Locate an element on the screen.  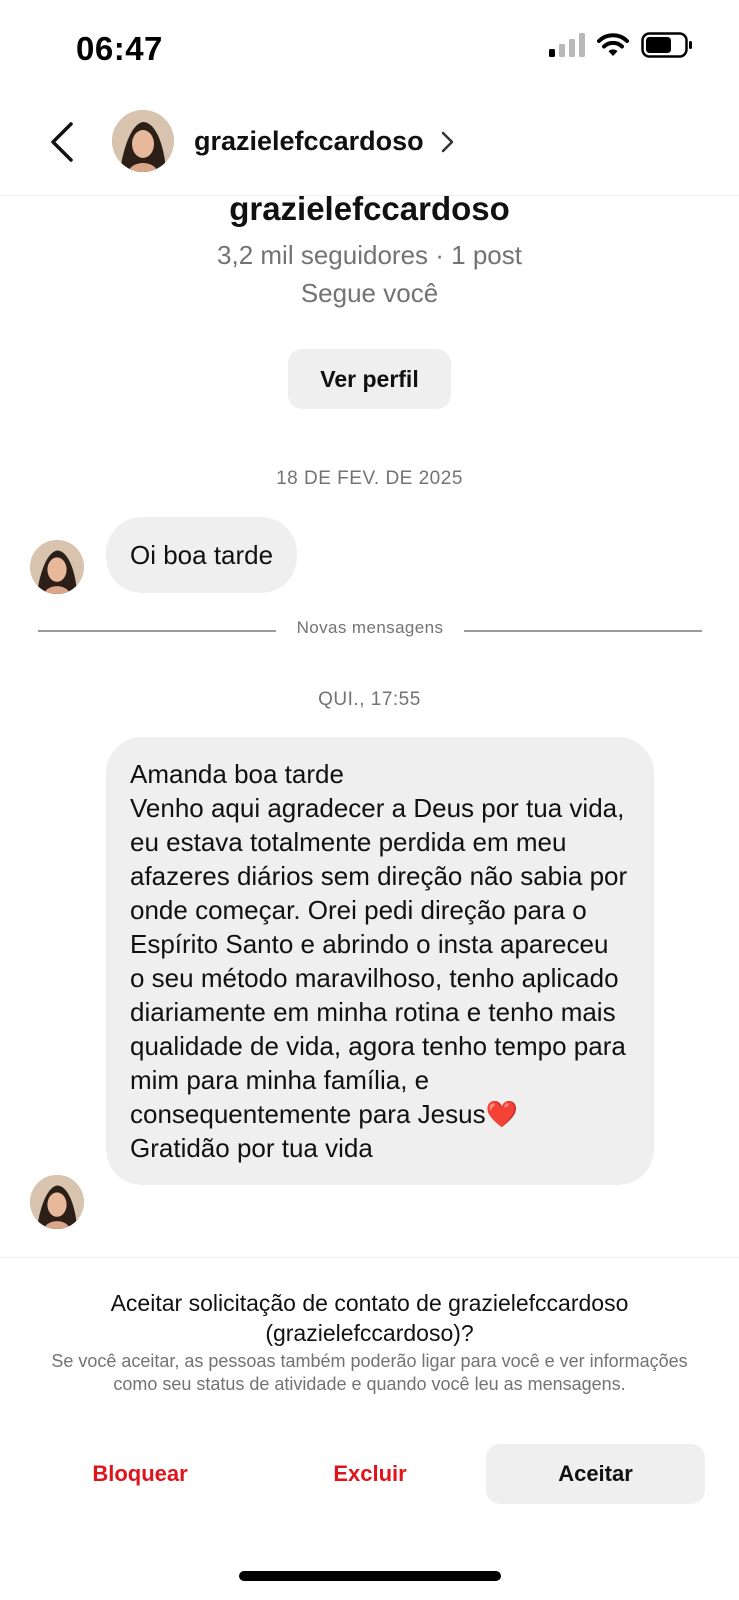
status-time: 06:47 is located at coordinates (119, 48).